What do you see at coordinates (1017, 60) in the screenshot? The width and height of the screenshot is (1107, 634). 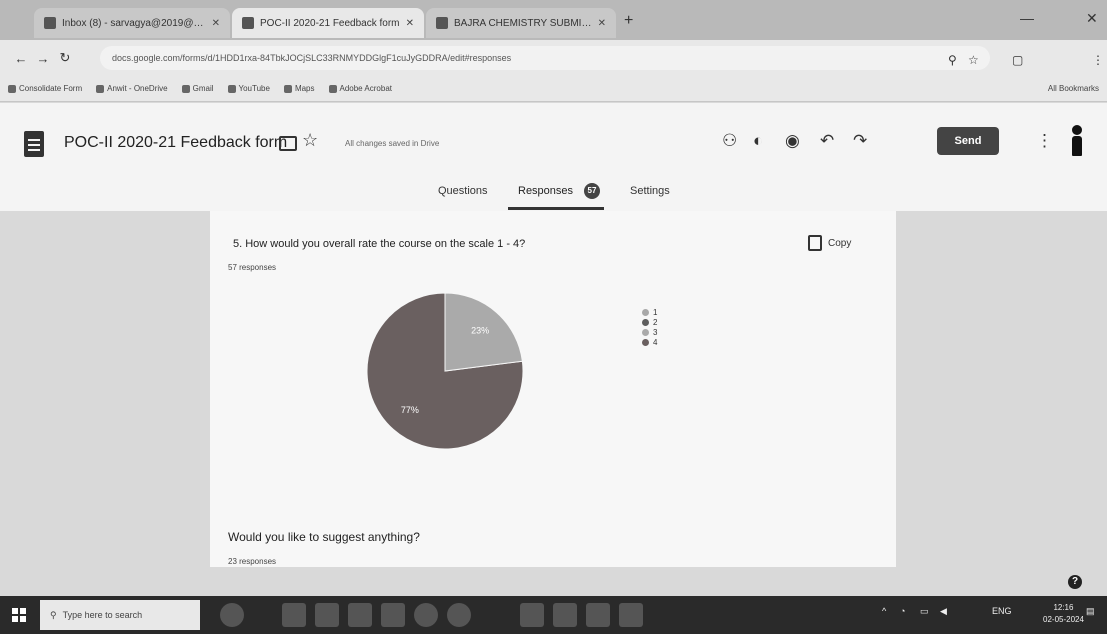 I see `extensions-icon: ▢` at bounding box center [1017, 60].